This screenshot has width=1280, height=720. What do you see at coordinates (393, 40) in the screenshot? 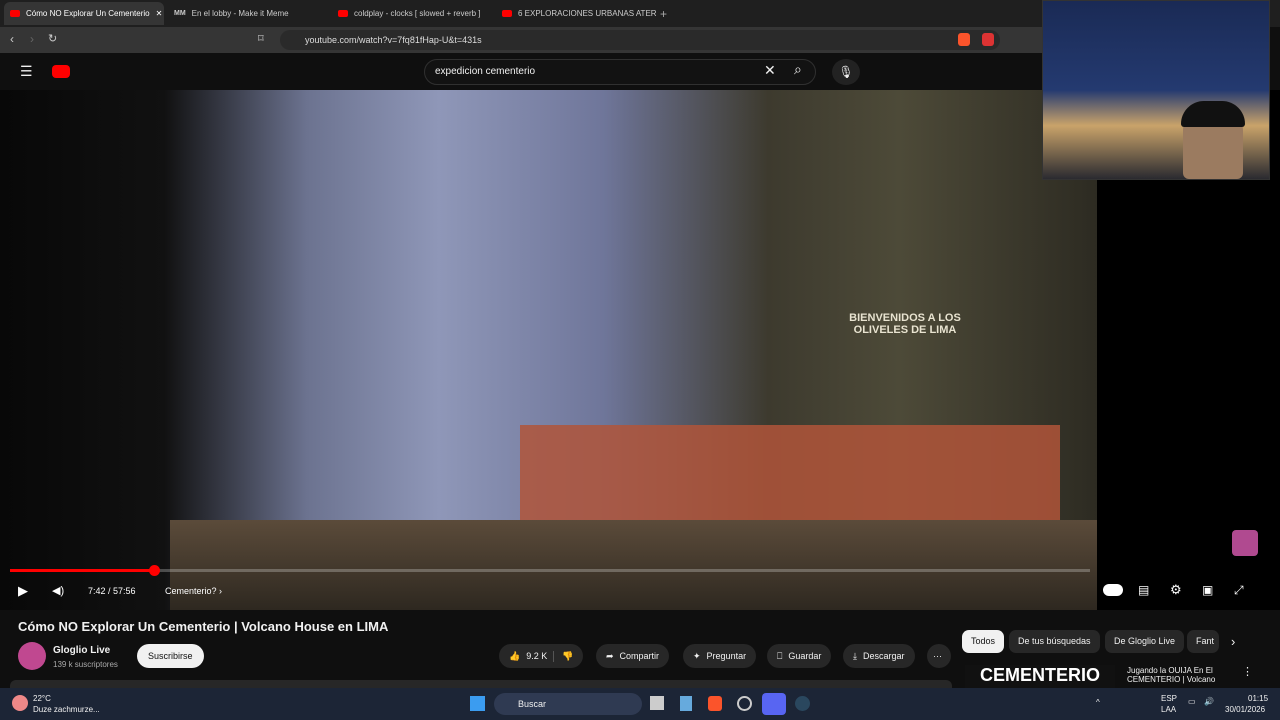
I see `url-text: youtube.com/watch?v=7fq81fHap-U&t=431s` at bounding box center [393, 40].